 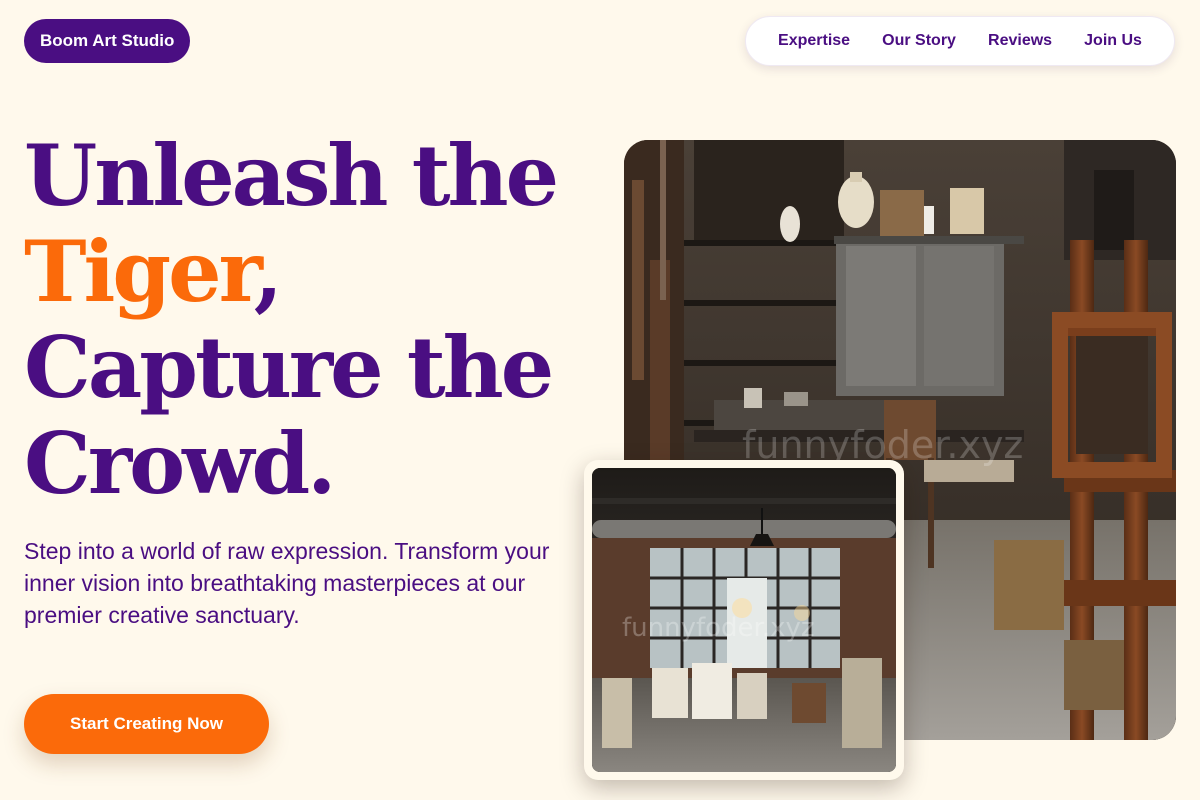 I want to click on nav-link-our-story: Our Story, so click(x=919, y=41).